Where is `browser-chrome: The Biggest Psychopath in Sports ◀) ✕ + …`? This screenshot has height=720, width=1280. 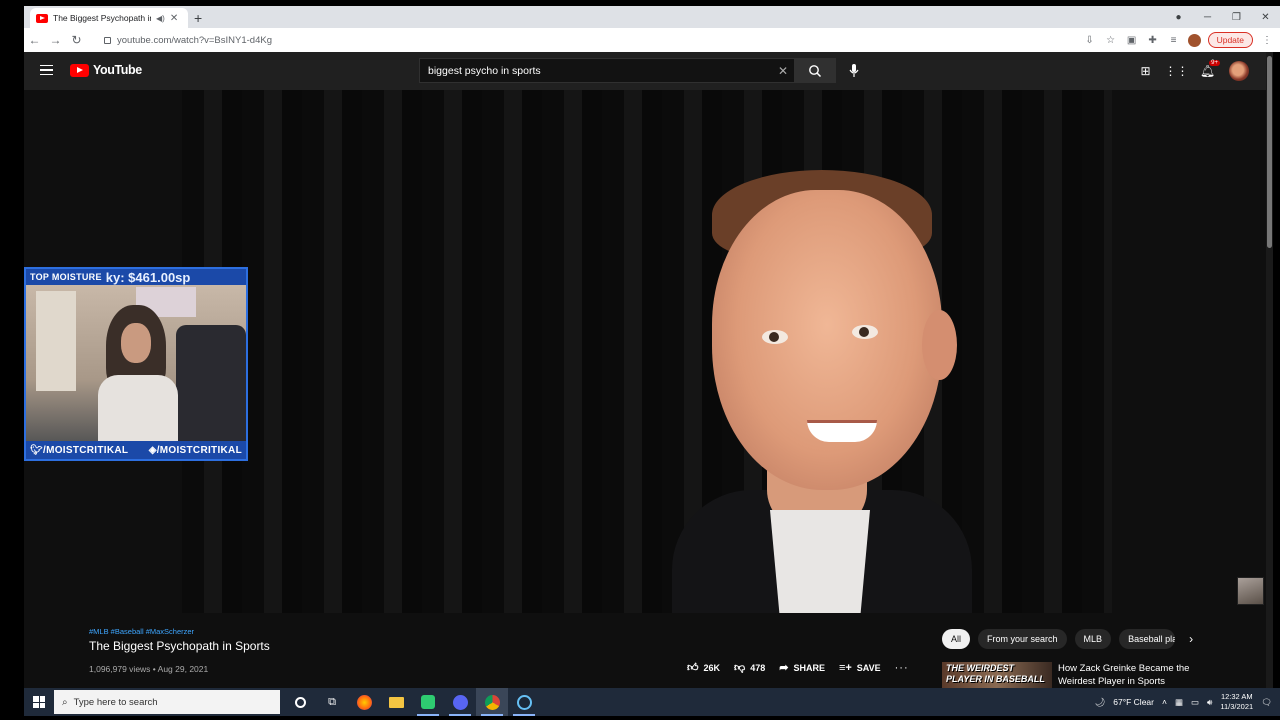 browser-chrome: The Biggest Psychopath in Sports ◀) ✕ + … is located at coordinates (652, 29).